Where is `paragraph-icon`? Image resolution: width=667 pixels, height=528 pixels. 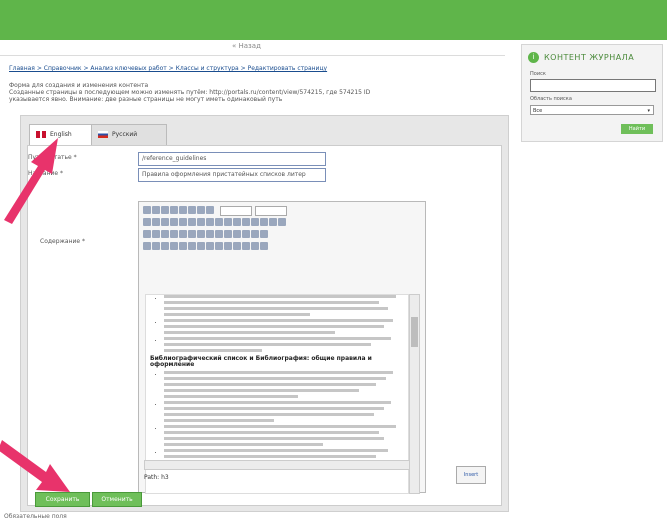
paragraph-icon is located at coordinates (255, 246).